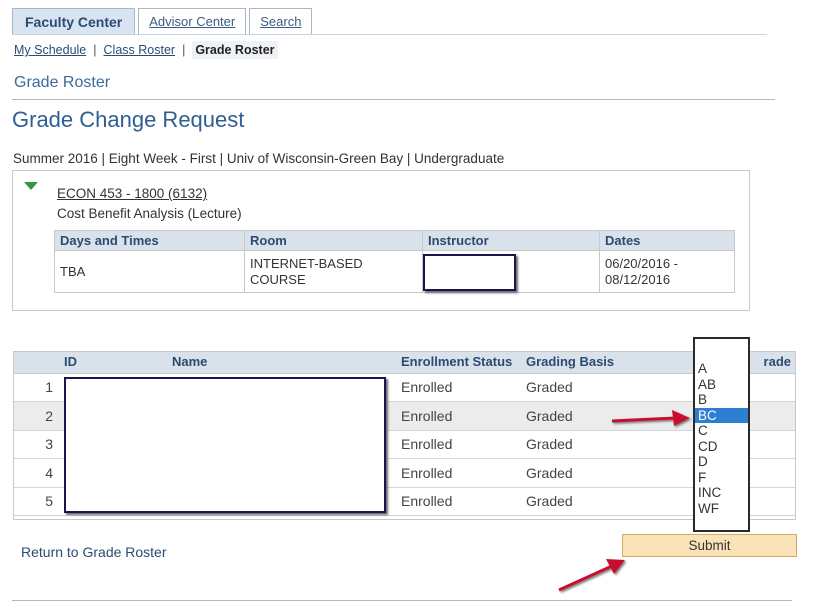  Describe the element at coordinates (235, 50) in the screenshot. I see `grade-roster-current: Grade Roster` at that location.